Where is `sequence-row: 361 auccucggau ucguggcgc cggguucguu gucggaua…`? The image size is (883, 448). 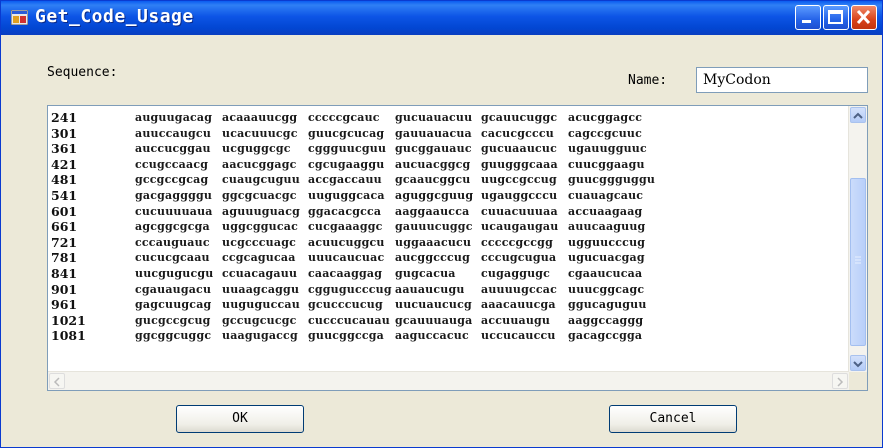
sequence-row: 361 auccucggau ucguggcgc cggguucguu gucggaua… is located at coordinates (449, 149).